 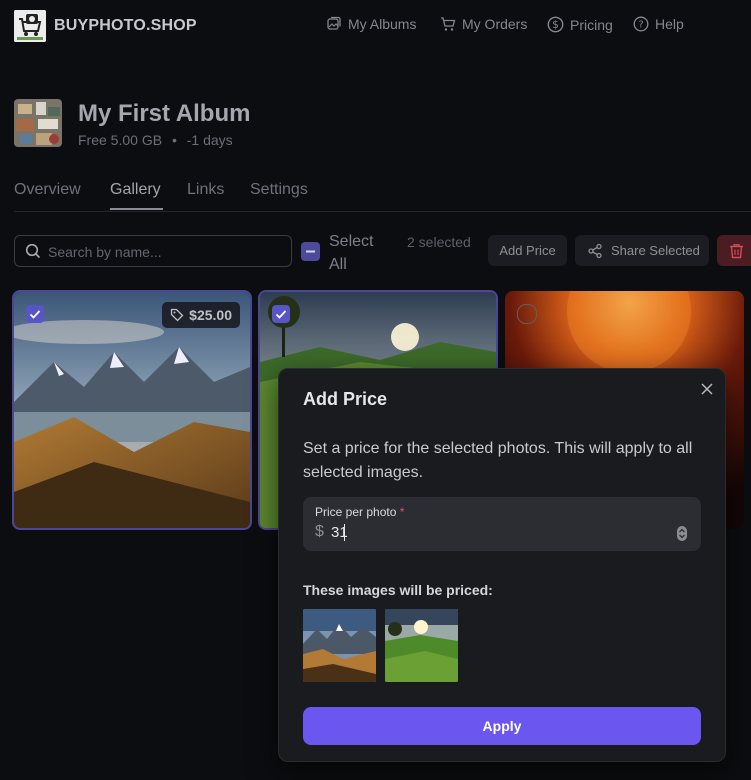 I want to click on price-input: 31, so click(x=339, y=532).